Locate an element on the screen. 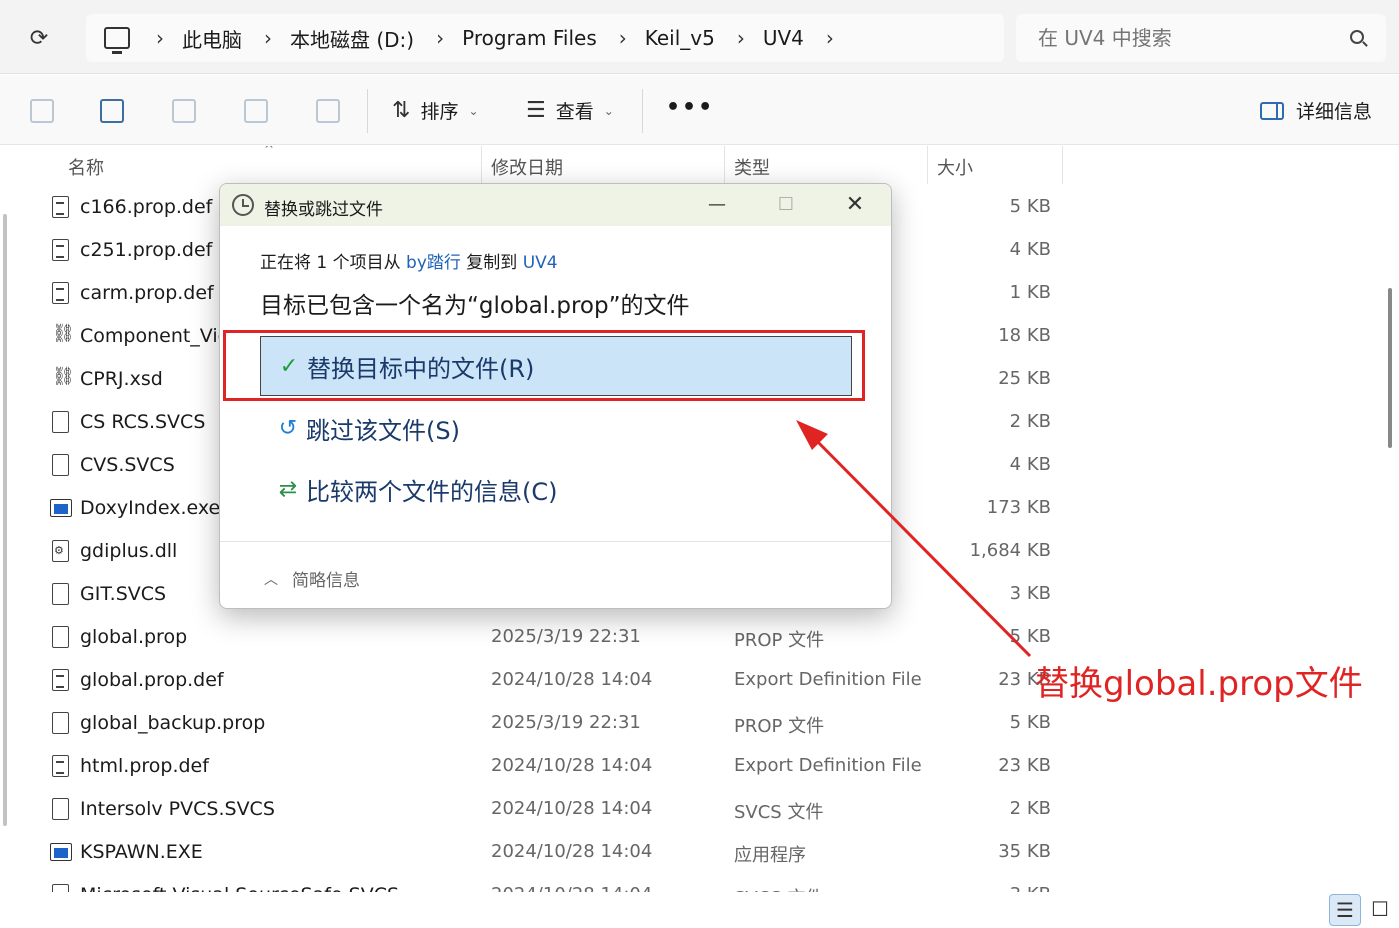 This screenshot has width=1399, height=928. left-scrollbar is located at coordinates (5, 520).